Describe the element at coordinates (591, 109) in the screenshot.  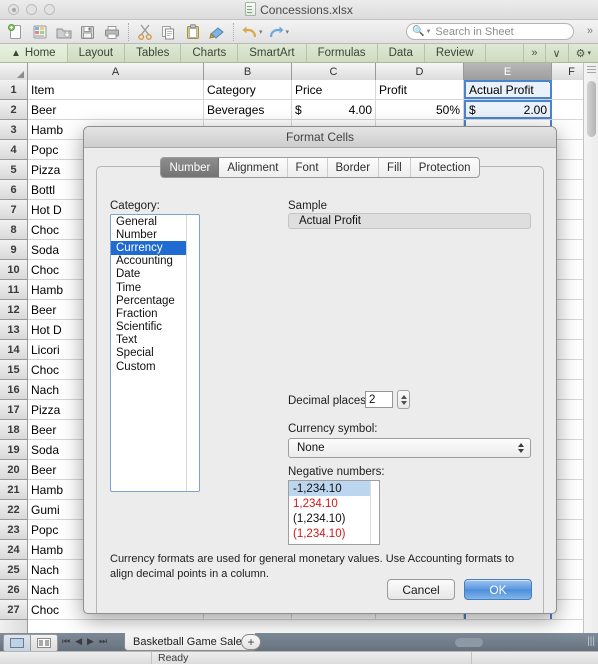
I see `vertical-scrollbar-thumb` at that location.